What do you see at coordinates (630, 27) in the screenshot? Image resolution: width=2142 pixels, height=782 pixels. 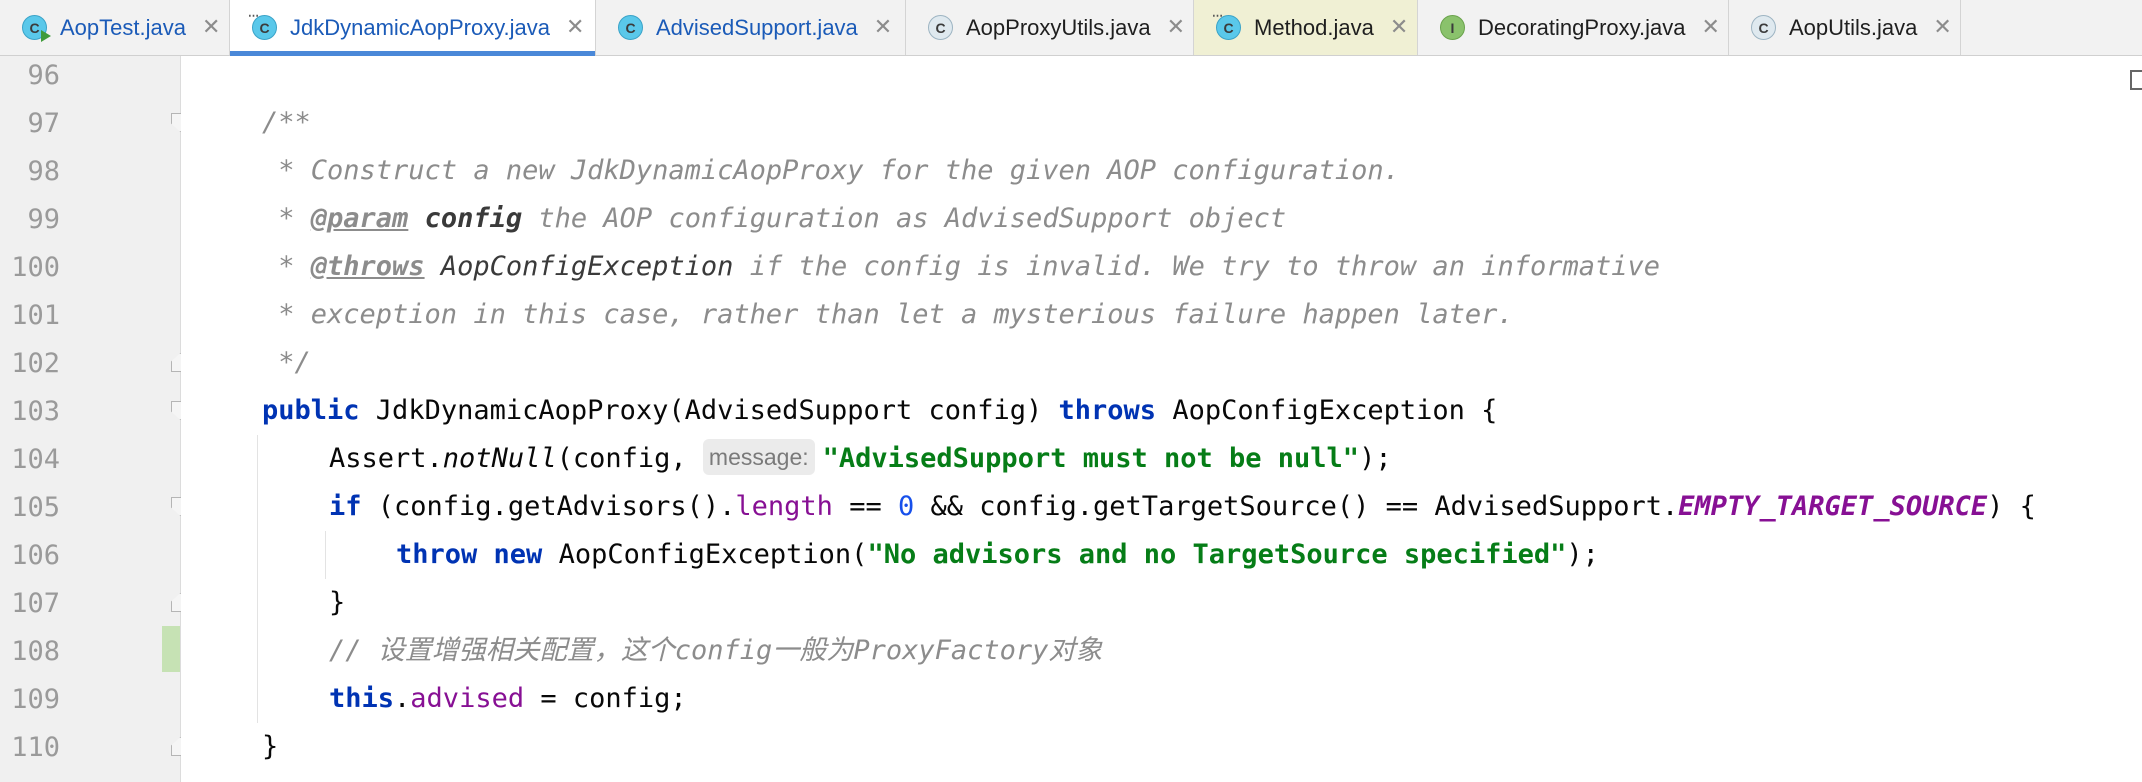 I see `java-class-icon: C` at bounding box center [630, 27].